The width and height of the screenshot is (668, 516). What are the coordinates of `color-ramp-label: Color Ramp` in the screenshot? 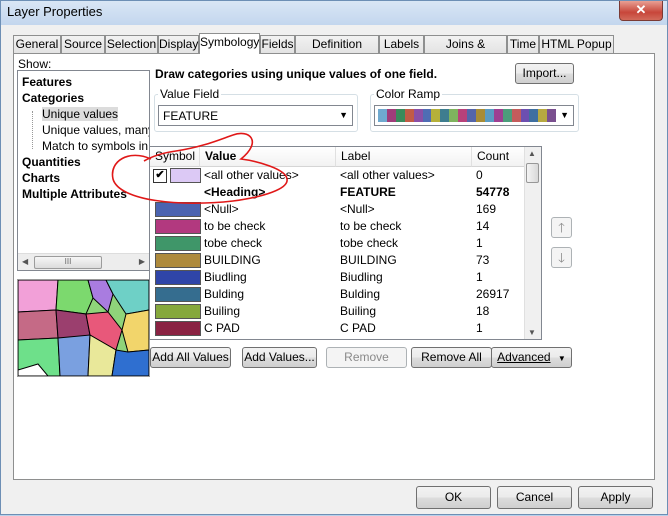 It's located at (408, 94).